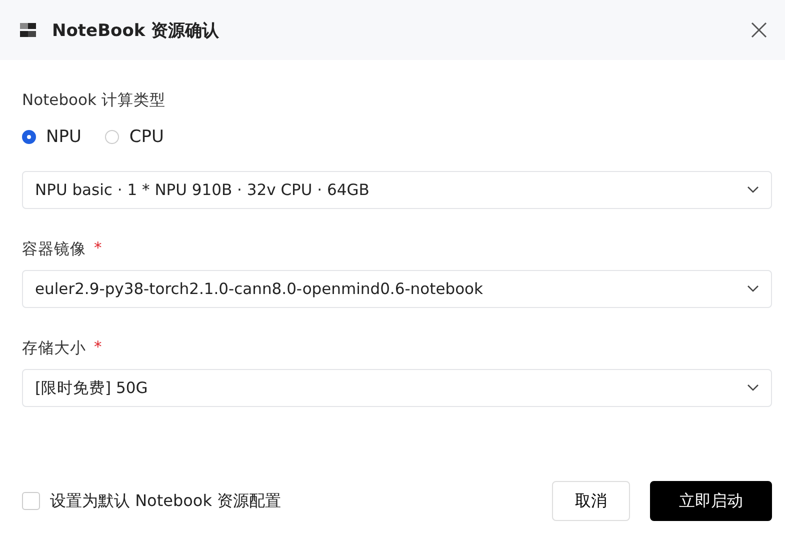 Image resolution: width=785 pixels, height=535 pixels. Describe the element at coordinates (591, 501) in the screenshot. I see `cancel-button: 取消` at that location.